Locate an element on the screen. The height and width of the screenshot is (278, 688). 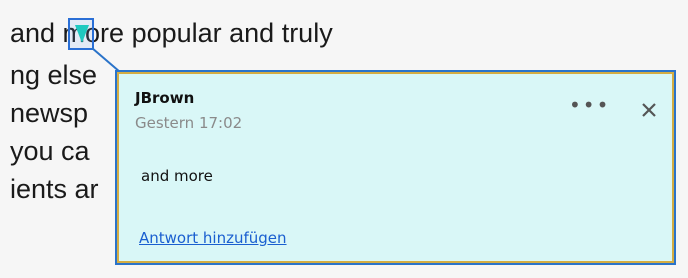
more-options-button: ••• is located at coordinates (588, 109).